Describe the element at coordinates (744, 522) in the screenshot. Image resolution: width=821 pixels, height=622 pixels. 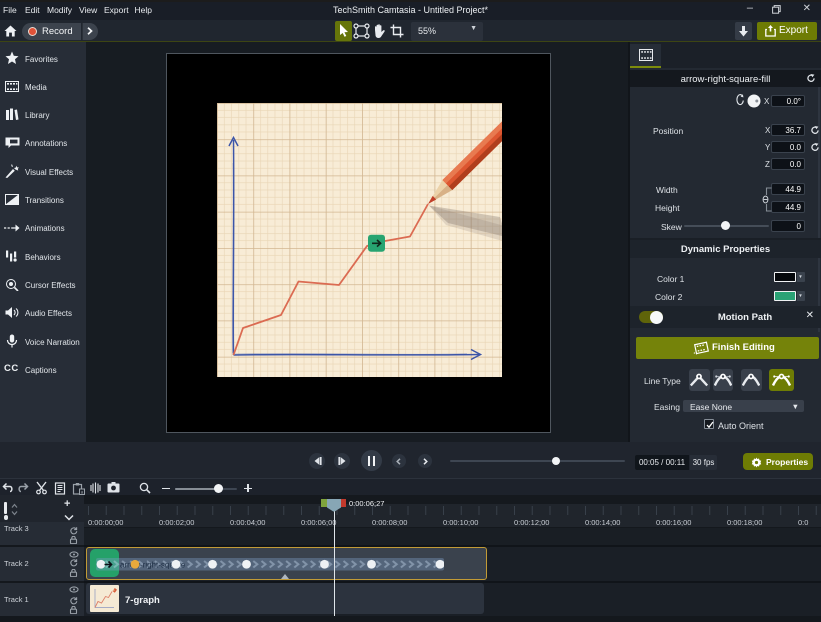
I see `svg-text: 0:00:18;00` at that location.